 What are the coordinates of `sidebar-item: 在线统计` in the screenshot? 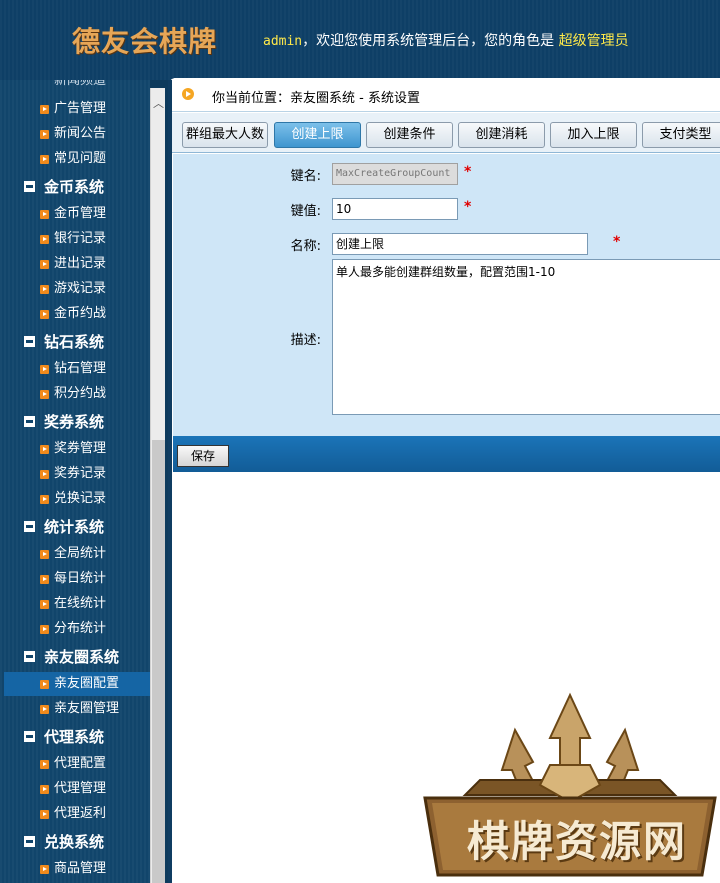 It's located at (77, 604).